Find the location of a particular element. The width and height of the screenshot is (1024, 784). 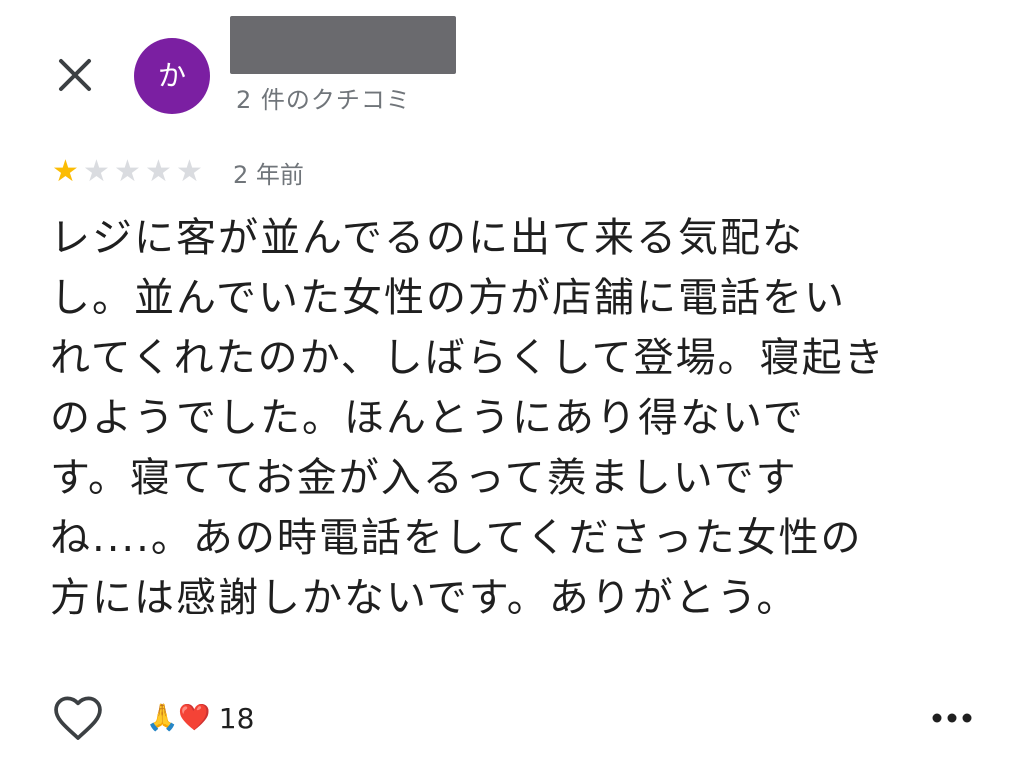

review-actions: 🙏❤️ 18 is located at coordinates (512, 718).